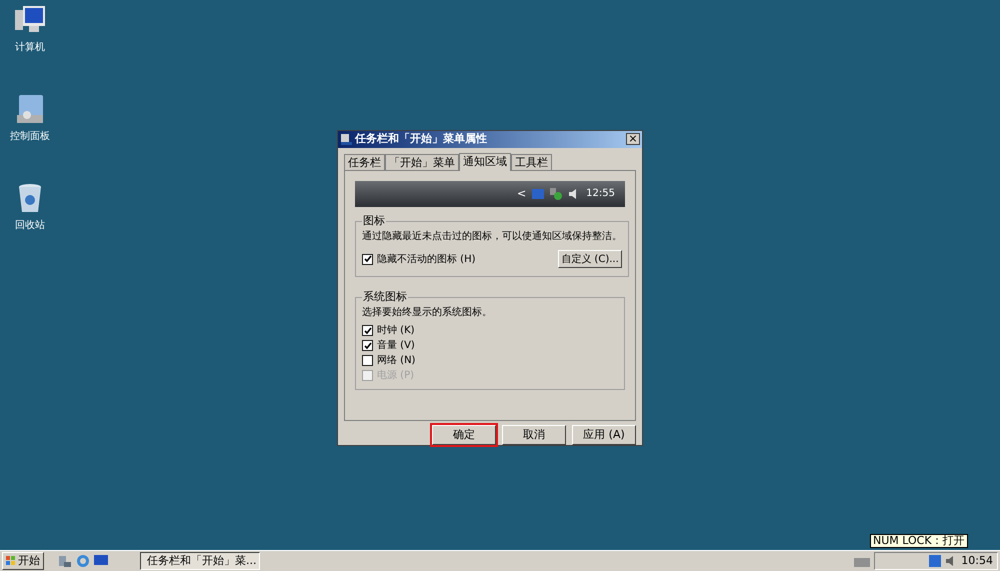 The width and height of the screenshot is (1000, 571). Describe the element at coordinates (534, 435) in the screenshot. I see `dialog-button: 取消` at that location.